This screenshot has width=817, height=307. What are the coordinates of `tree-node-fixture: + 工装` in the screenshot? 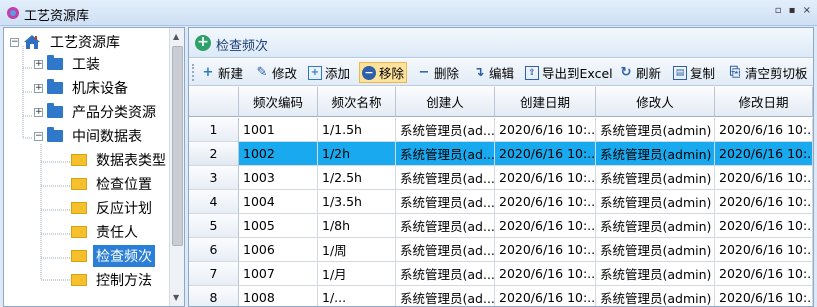 It's located at (68, 64).